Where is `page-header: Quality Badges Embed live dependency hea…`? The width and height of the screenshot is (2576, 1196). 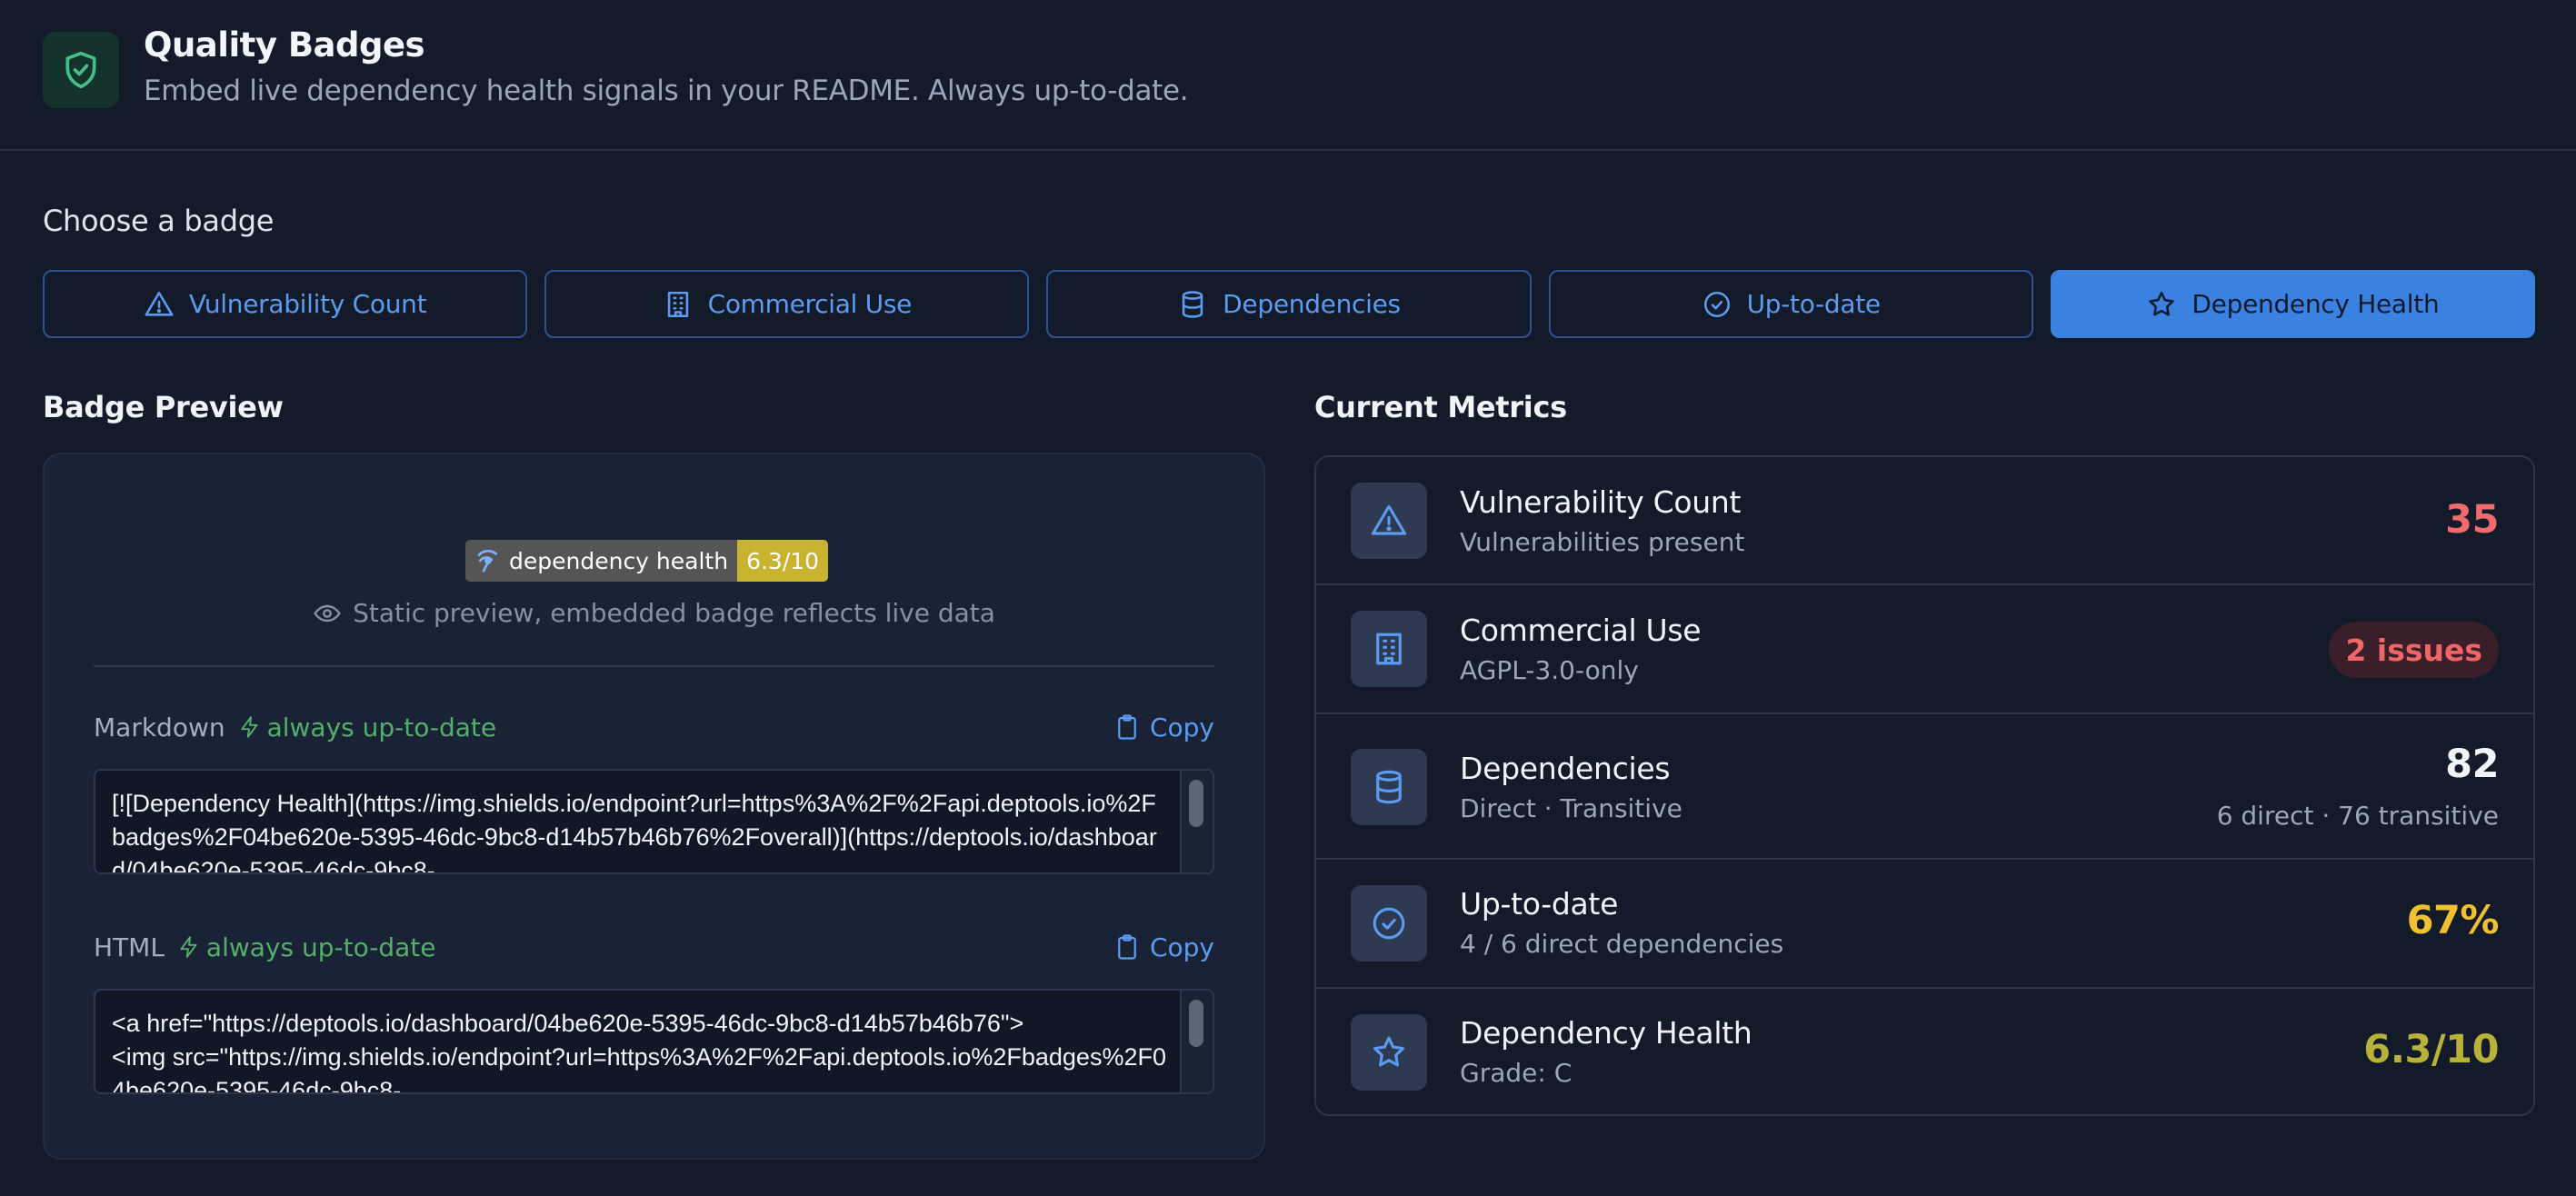
page-header: Quality Badges Embed live dependency hea… is located at coordinates (1288, 75).